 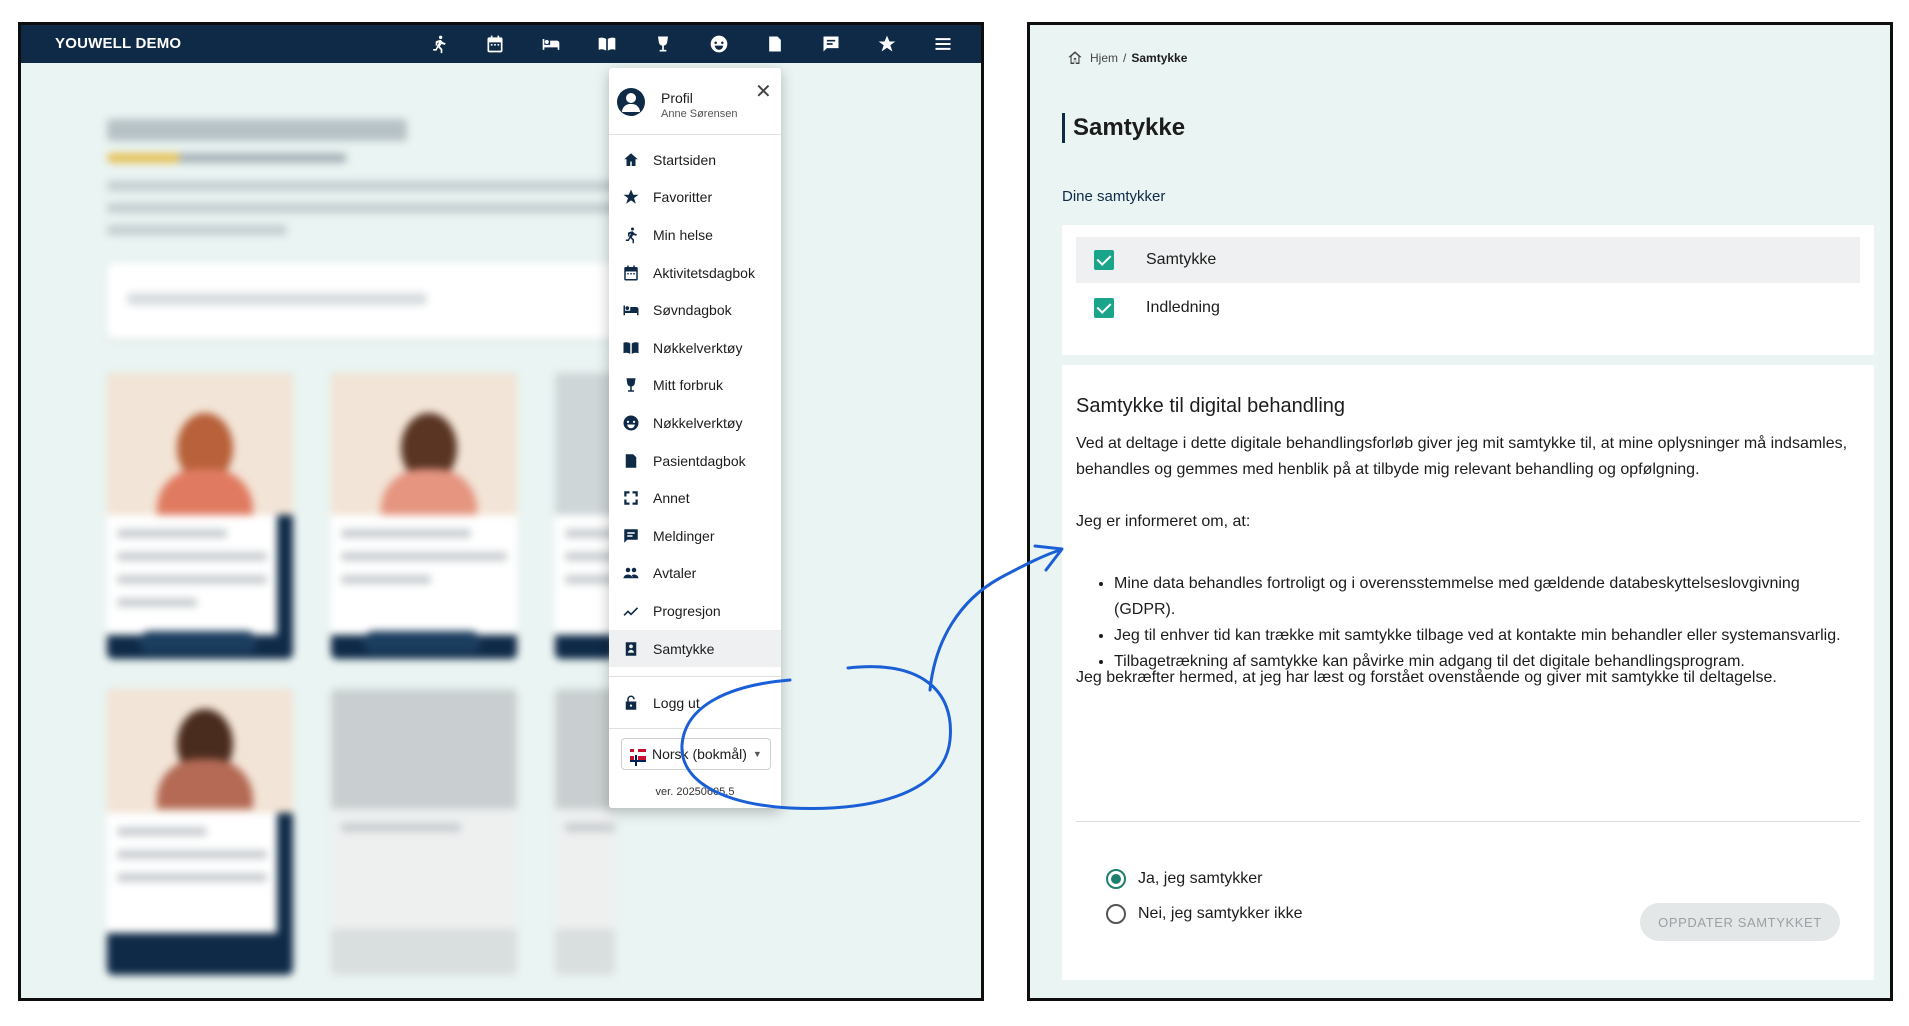 I want to click on app-title: YOUWELL DEMO, so click(x=118, y=43).